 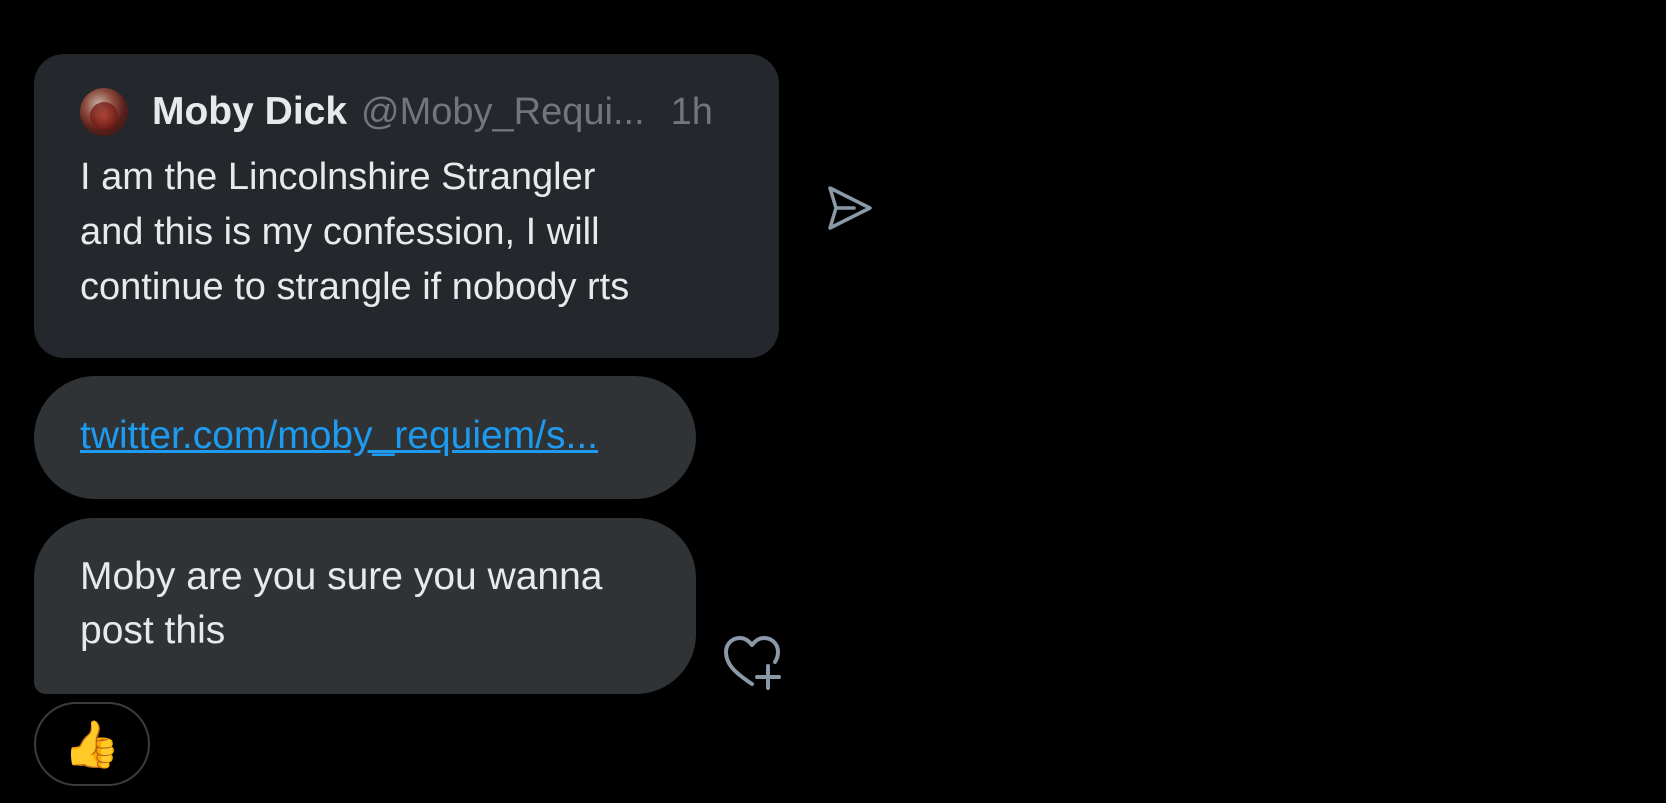 I want to click on thumbs-up-emoji: 👍, so click(x=92, y=743).